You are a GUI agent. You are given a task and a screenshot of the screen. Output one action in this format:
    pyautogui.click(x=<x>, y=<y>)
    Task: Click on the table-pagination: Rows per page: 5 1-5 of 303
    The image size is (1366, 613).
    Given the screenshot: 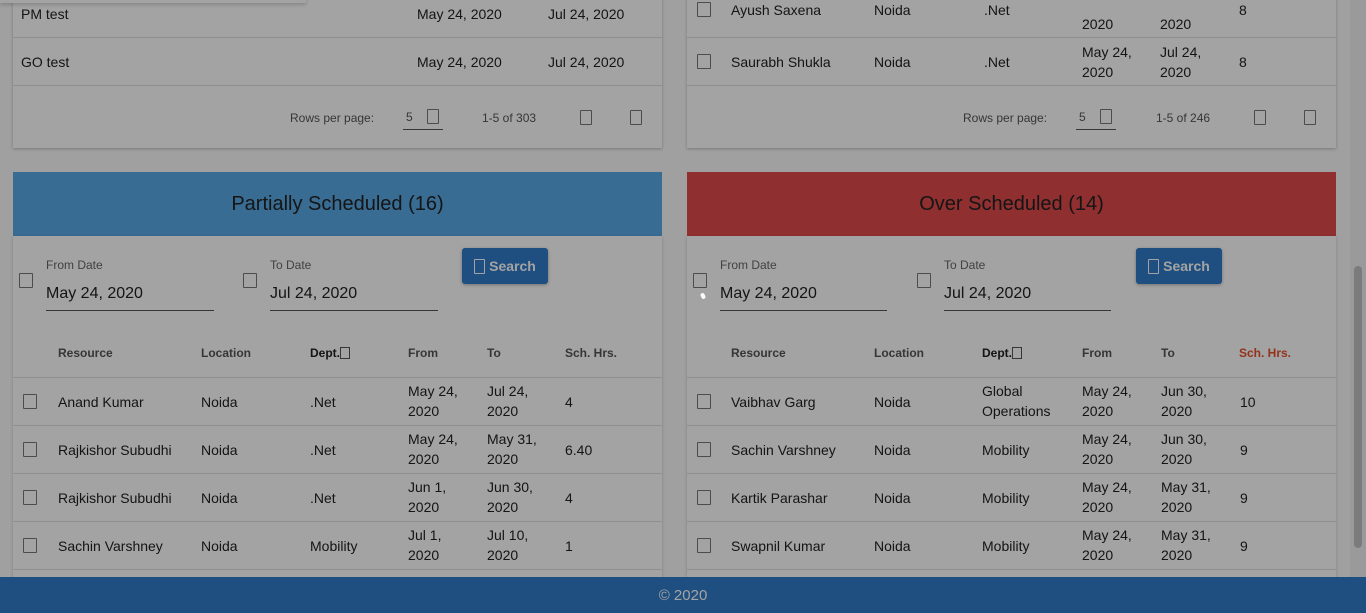 What is the action you would take?
    pyautogui.click(x=337, y=118)
    